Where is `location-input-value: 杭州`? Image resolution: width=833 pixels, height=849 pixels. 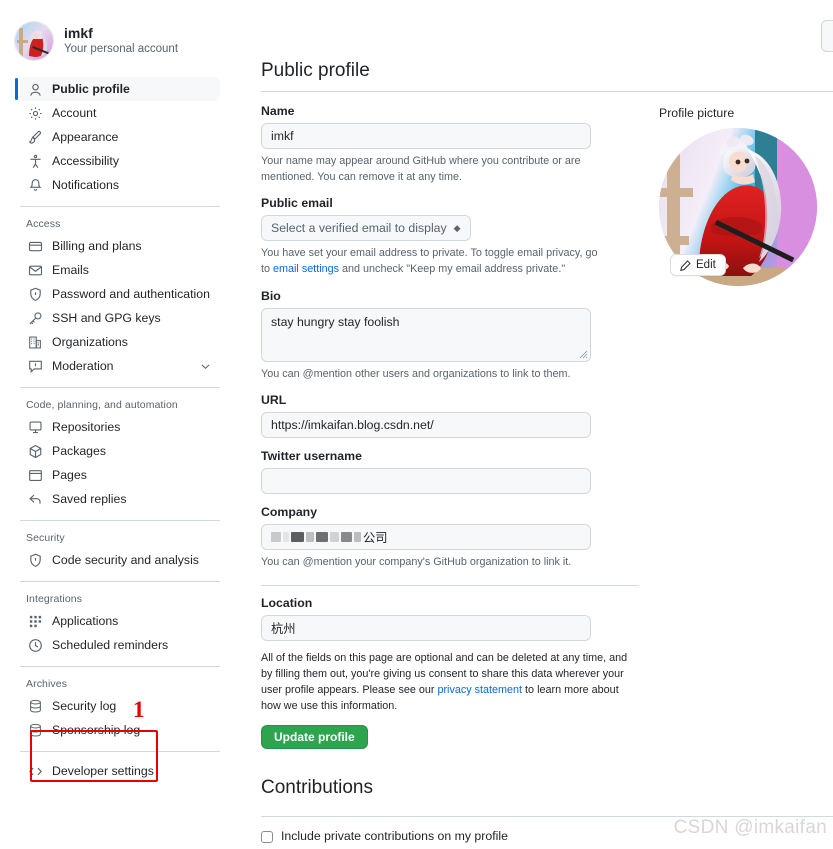 location-input-value: 杭州 is located at coordinates (283, 628).